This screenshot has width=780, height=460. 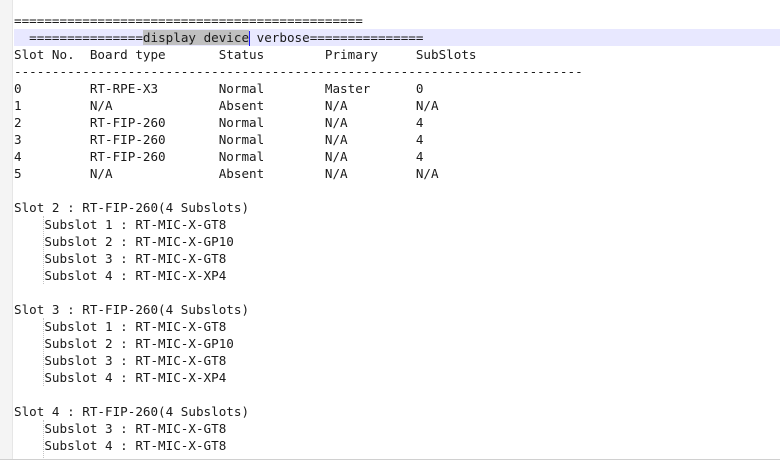 What do you see at coordinates (218, 88) in the screenshot?
I see `table-row: 0 RT-RPE-X3 Normal Master 0` at bounding box center [218, 88].